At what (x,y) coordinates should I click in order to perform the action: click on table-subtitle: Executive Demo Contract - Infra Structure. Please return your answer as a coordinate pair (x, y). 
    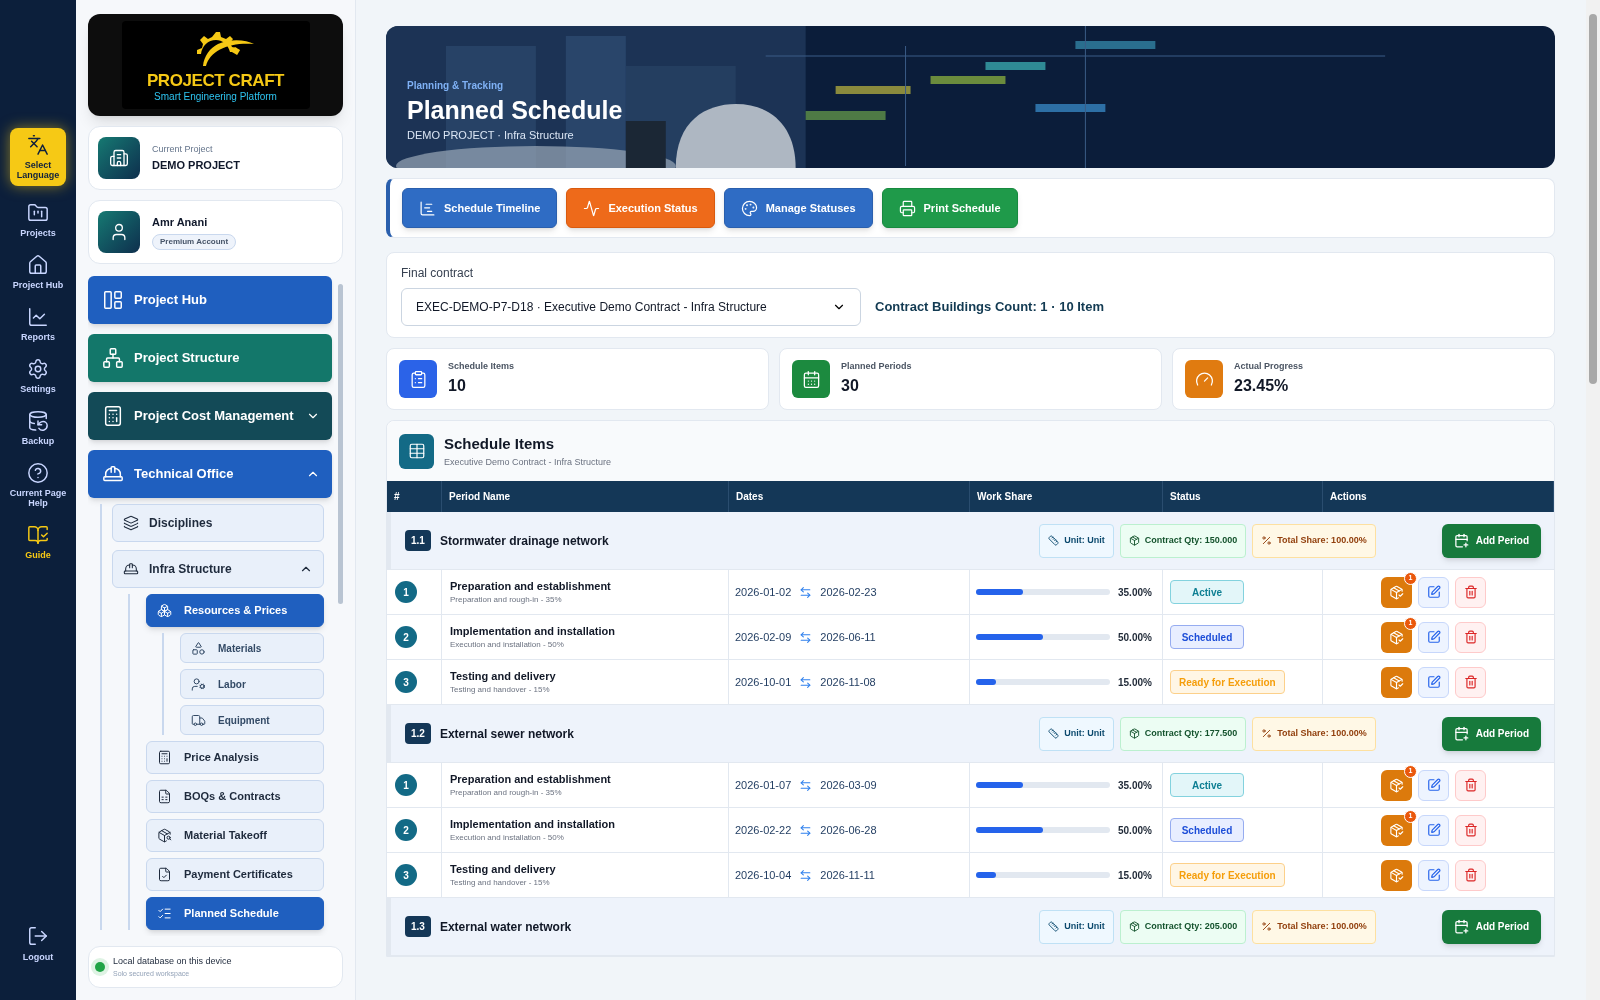
    Looking at the image, I should click on (528, 462).